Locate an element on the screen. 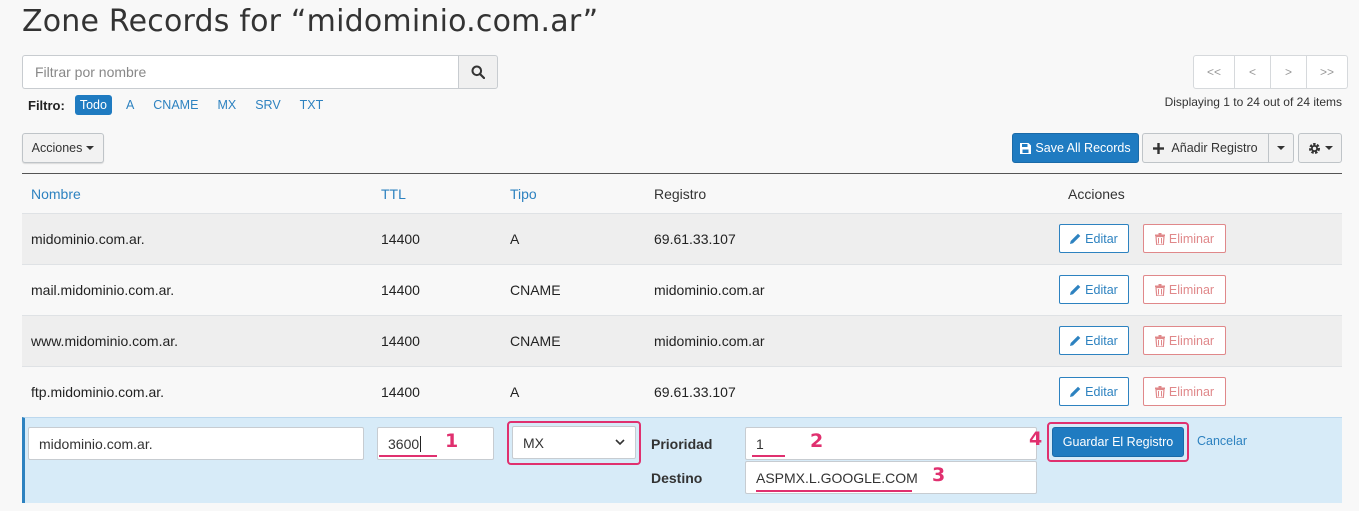  add-record-dropdown-toggle is located at coordinates (1281, 148).